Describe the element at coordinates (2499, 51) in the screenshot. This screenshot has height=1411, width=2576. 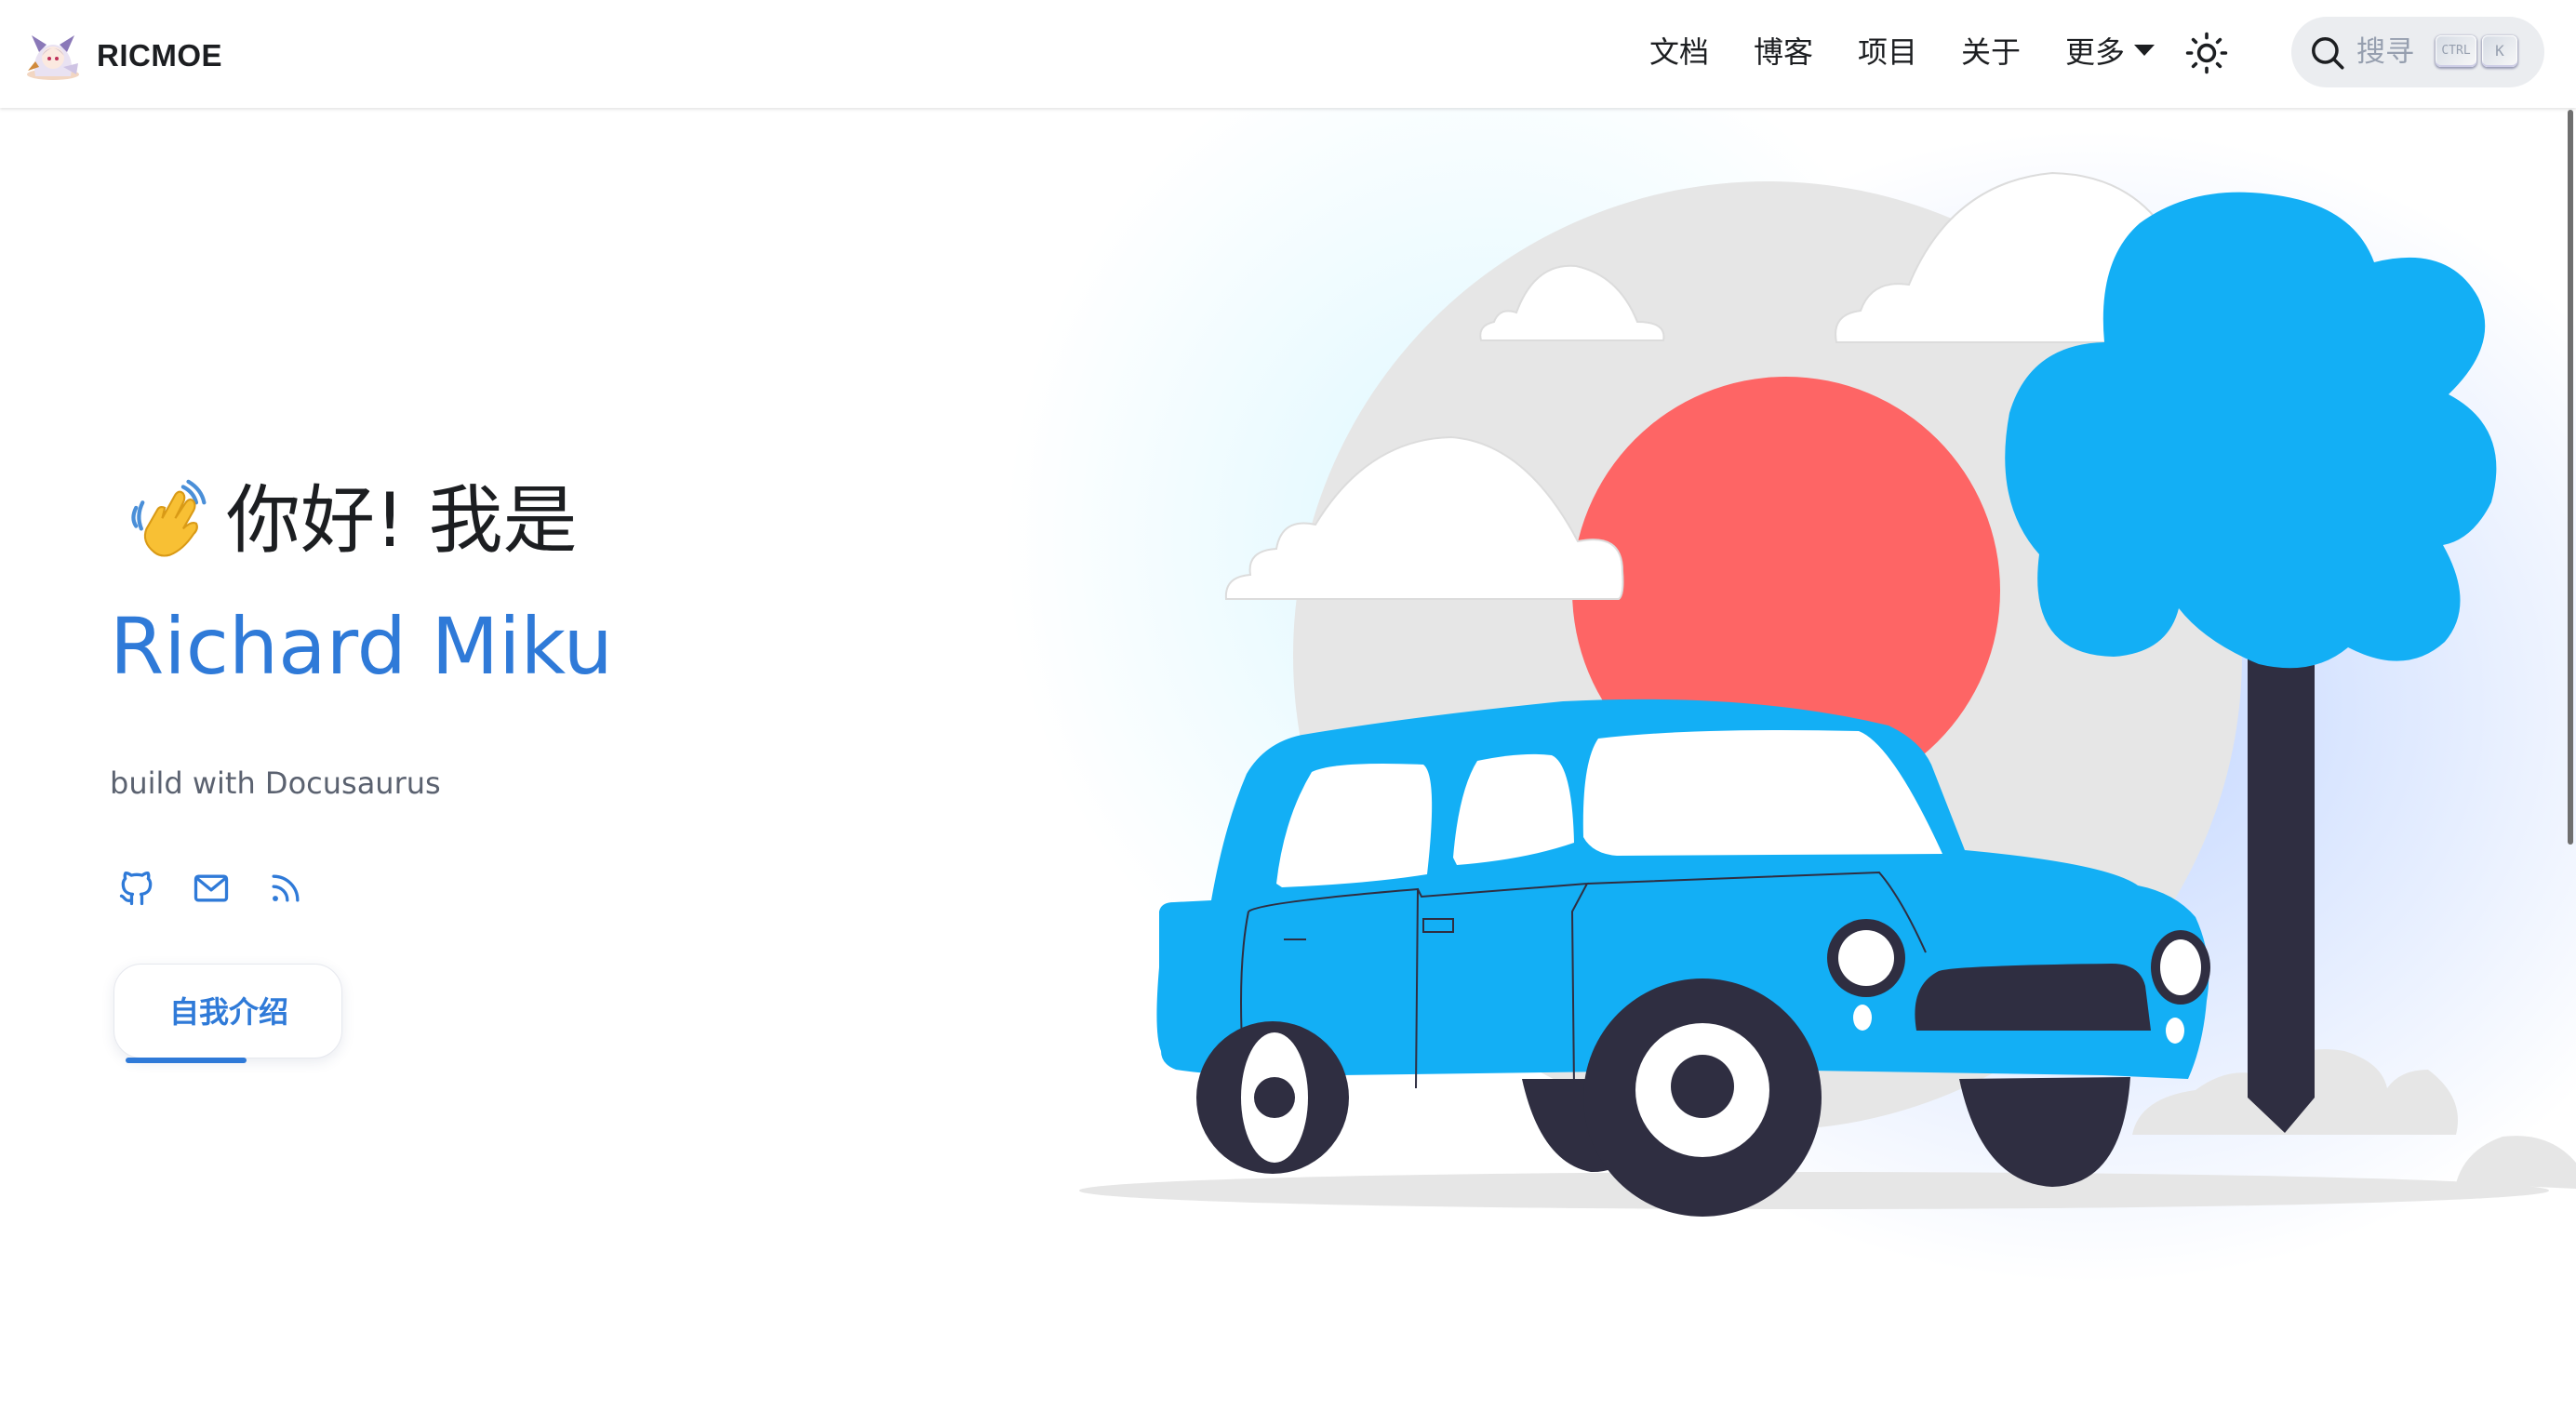
I see `shortcut-key-k: K` at that location.